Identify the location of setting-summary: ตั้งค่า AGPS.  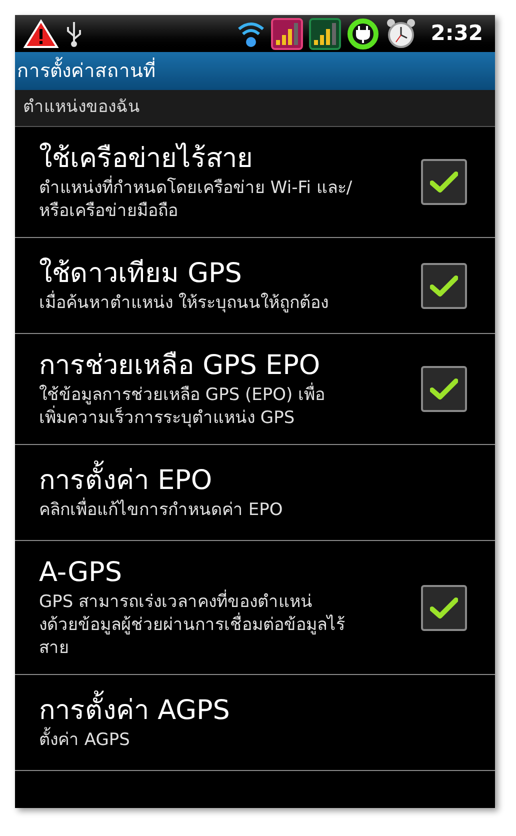
(253, 740).